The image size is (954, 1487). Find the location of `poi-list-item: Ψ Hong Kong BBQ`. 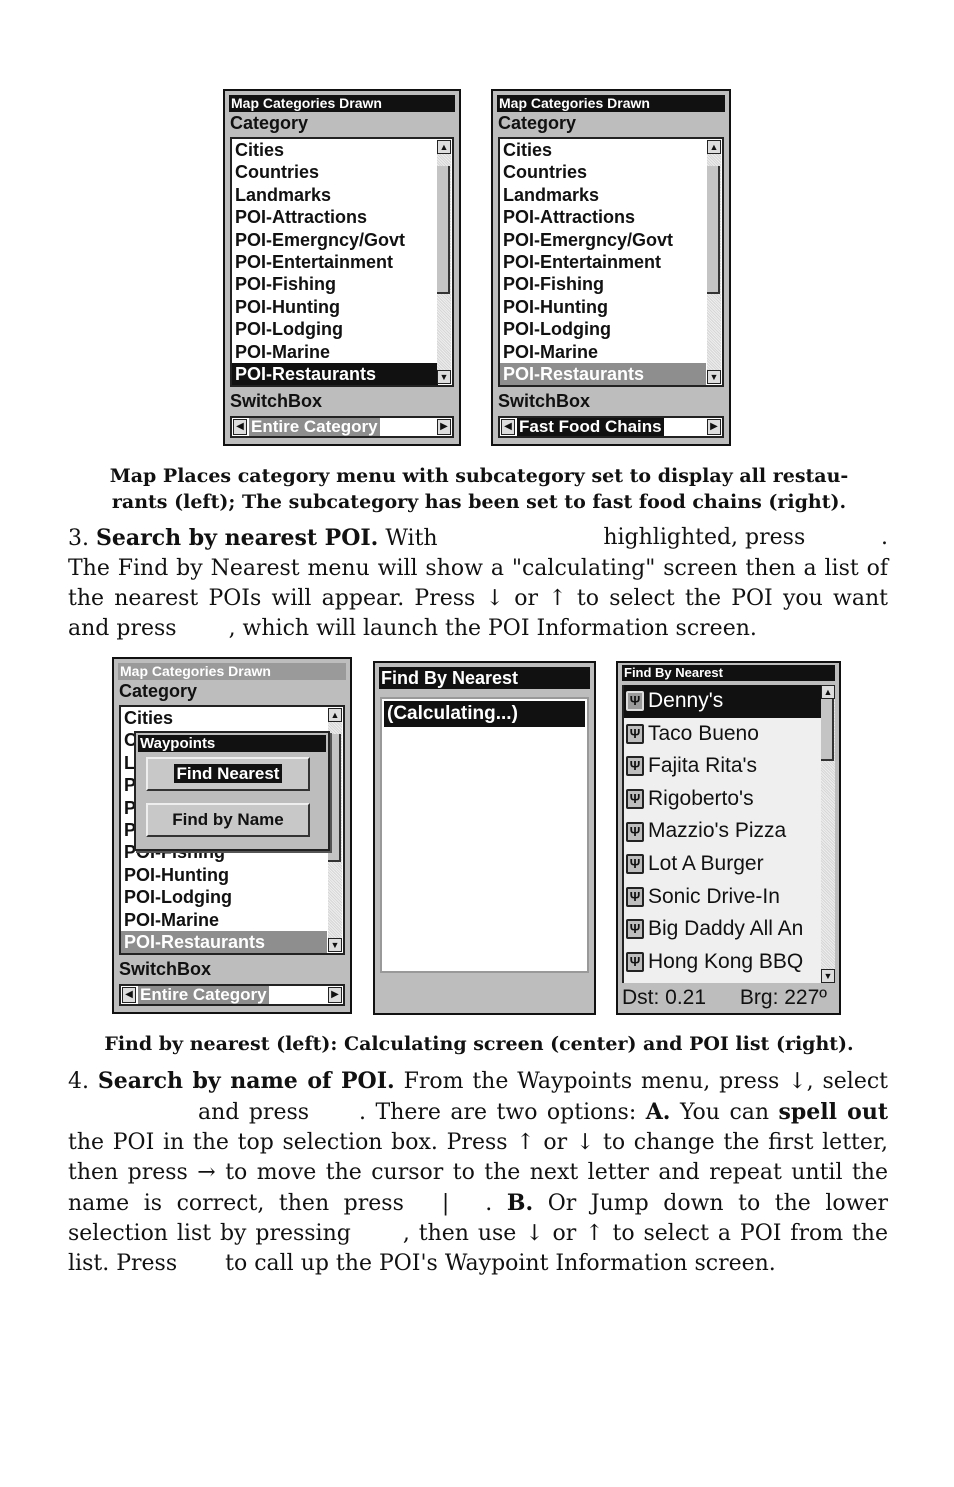

poi-list-item: Ψ Hong Kong BBQ is located at coordinates (726, 962).